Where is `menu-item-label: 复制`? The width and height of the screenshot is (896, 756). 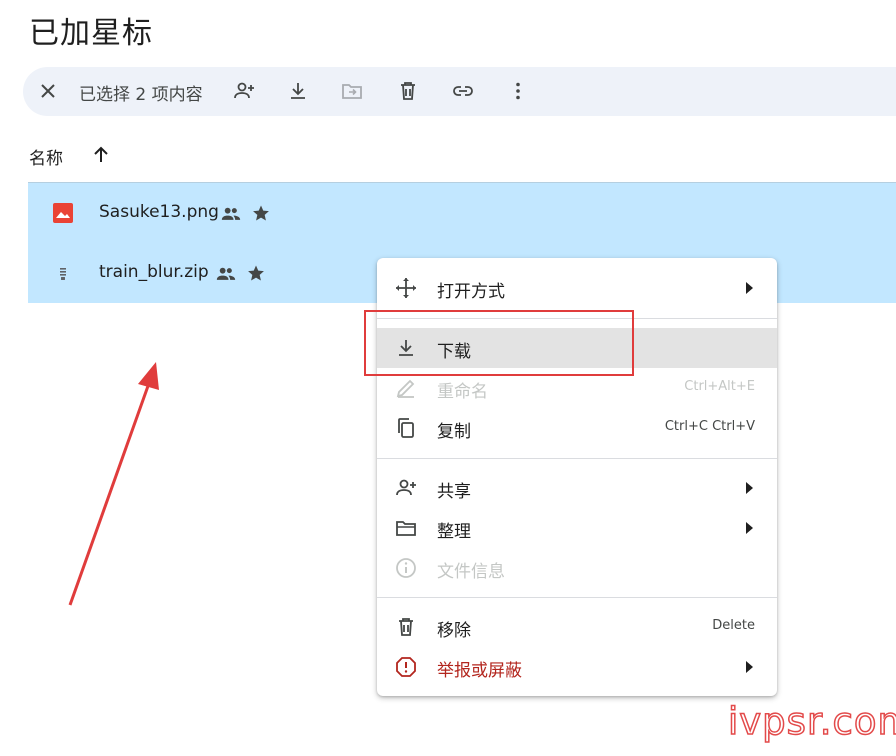
menu-item-label: 复制 is located at coordinates (454, 432).